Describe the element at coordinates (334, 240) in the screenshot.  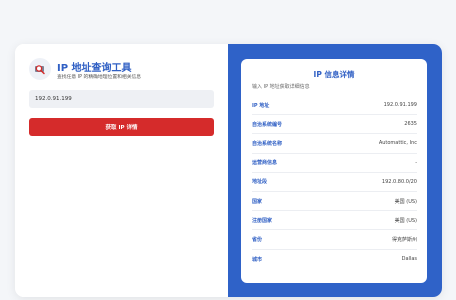
I see `detail-row-region: 省份 得克萨斯州` at that location.